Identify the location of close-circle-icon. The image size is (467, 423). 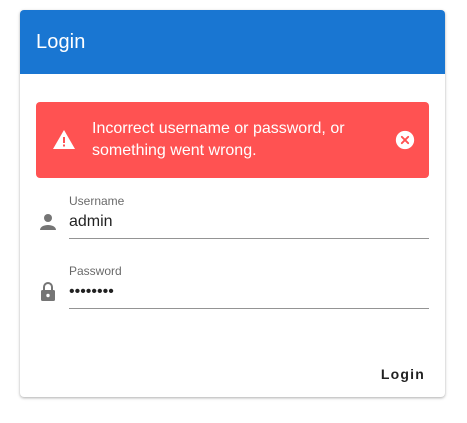
(405, 140).